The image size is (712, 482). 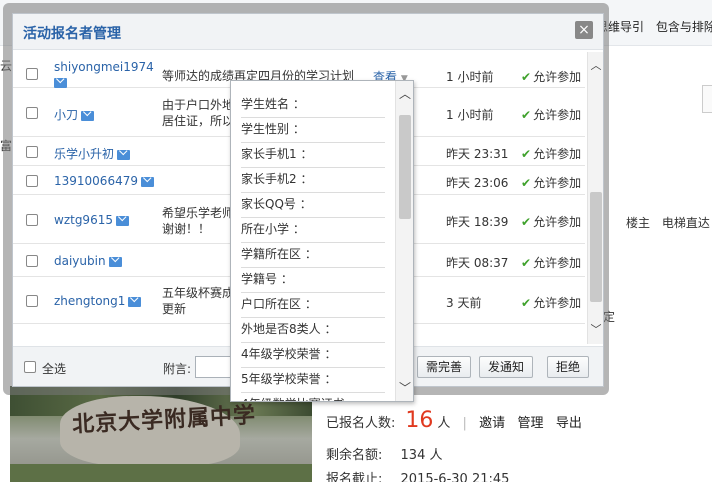 I want to click on row-time: 昨天 23:06, so click(x=477, y=183).